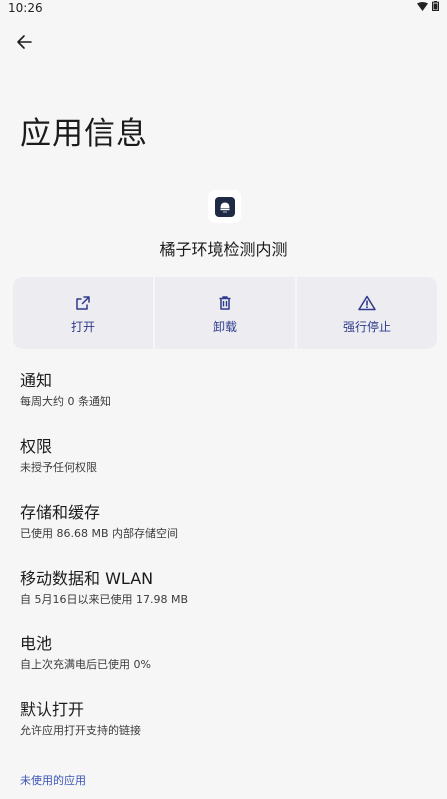 The image size is (447, 799). I want to click on uninstall-label: 卸载, so click(224, 326).